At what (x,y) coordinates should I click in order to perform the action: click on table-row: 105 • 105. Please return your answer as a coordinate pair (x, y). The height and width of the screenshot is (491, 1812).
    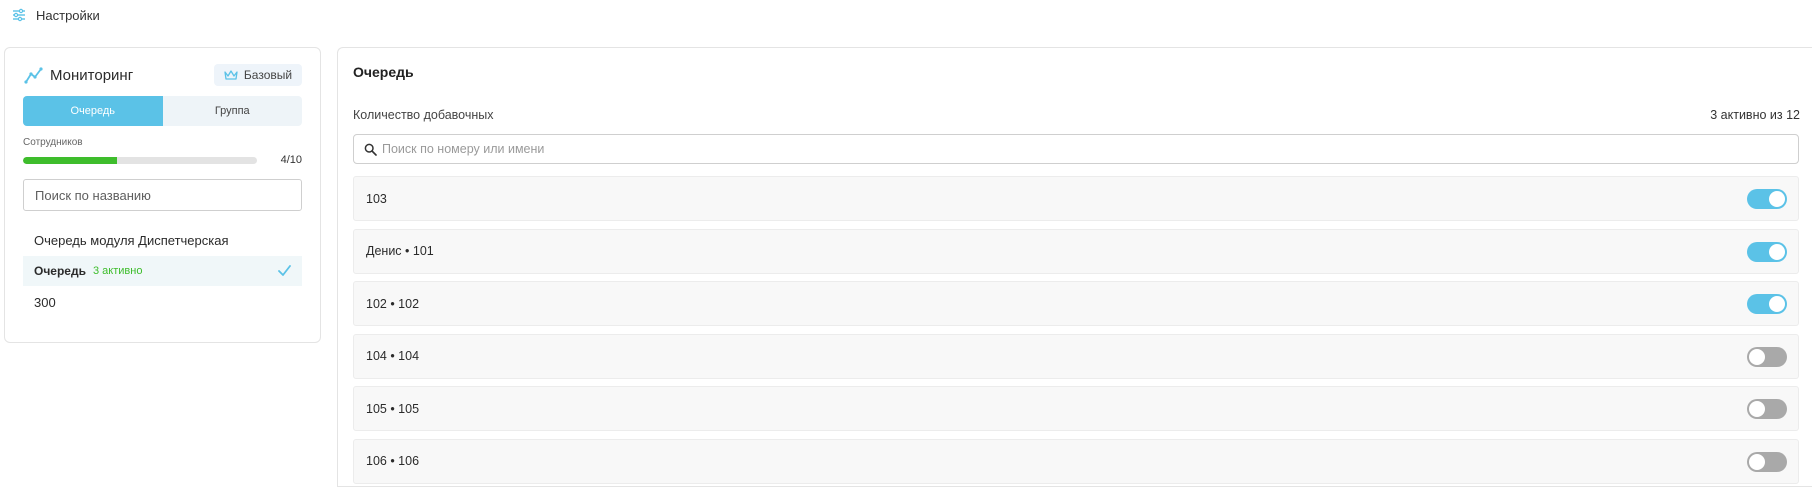
    Looking at the image, I should click on (1076, 408).